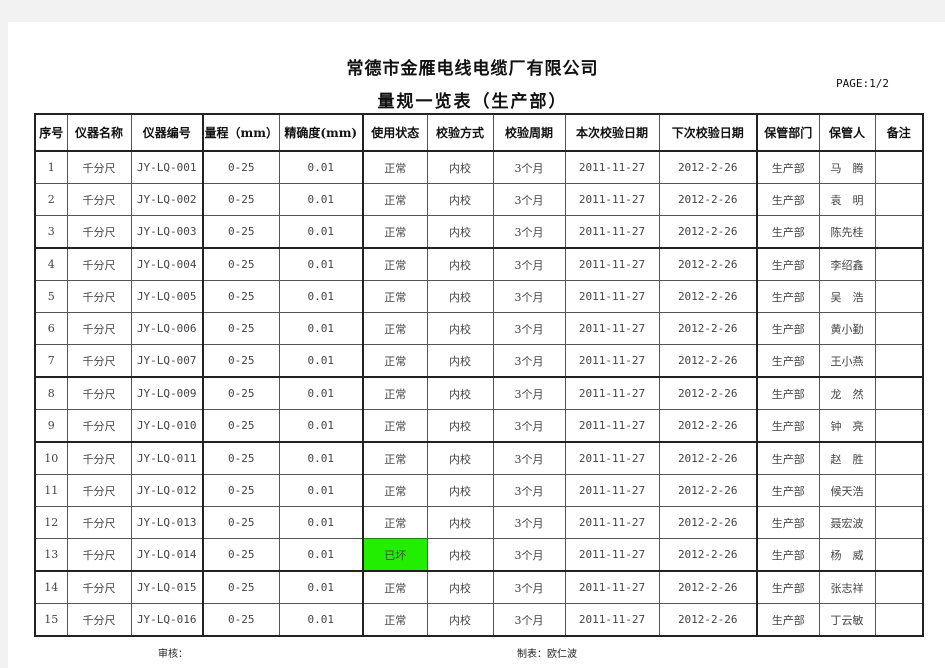 The image size is (945, 668). Describe the element at coordinates (173, 654) in the screenshot. I see `reviewer-label: 审核：` at that location.